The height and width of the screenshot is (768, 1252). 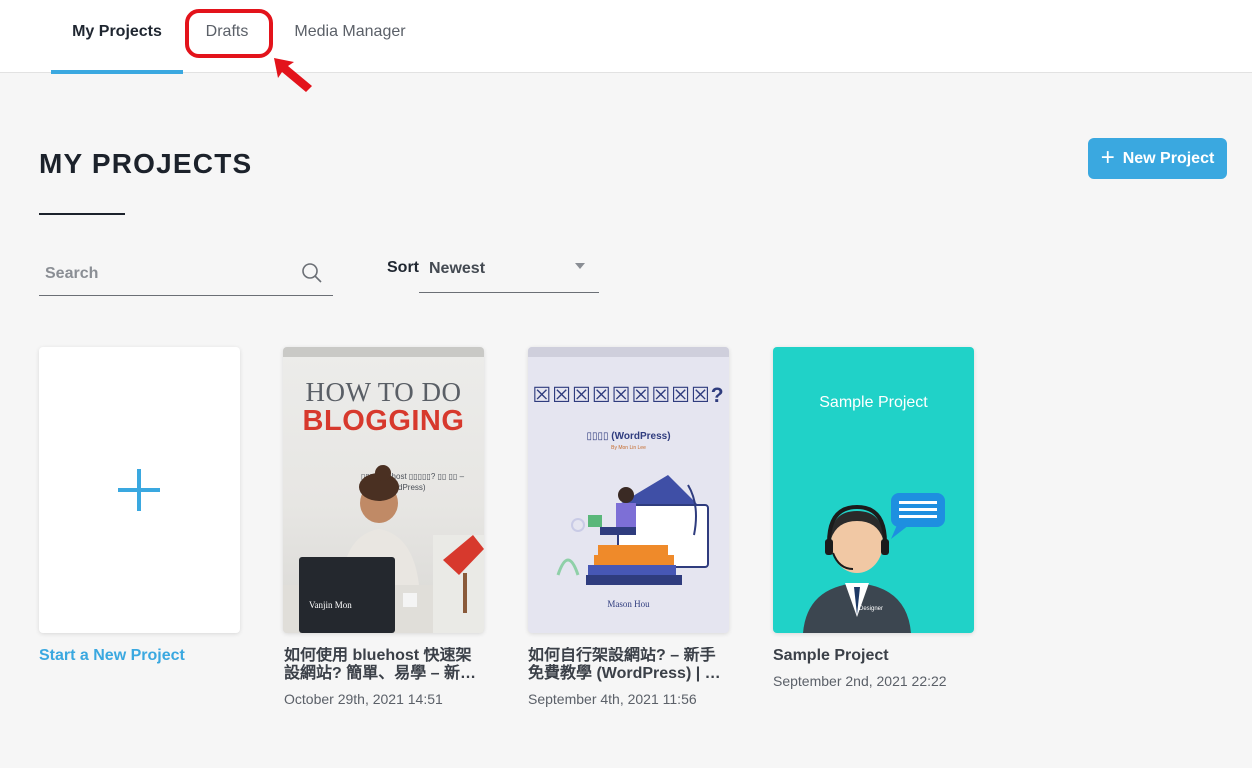 I want to click on project-date: September 4th, 2021 11:56, so click(x=612, y=699).